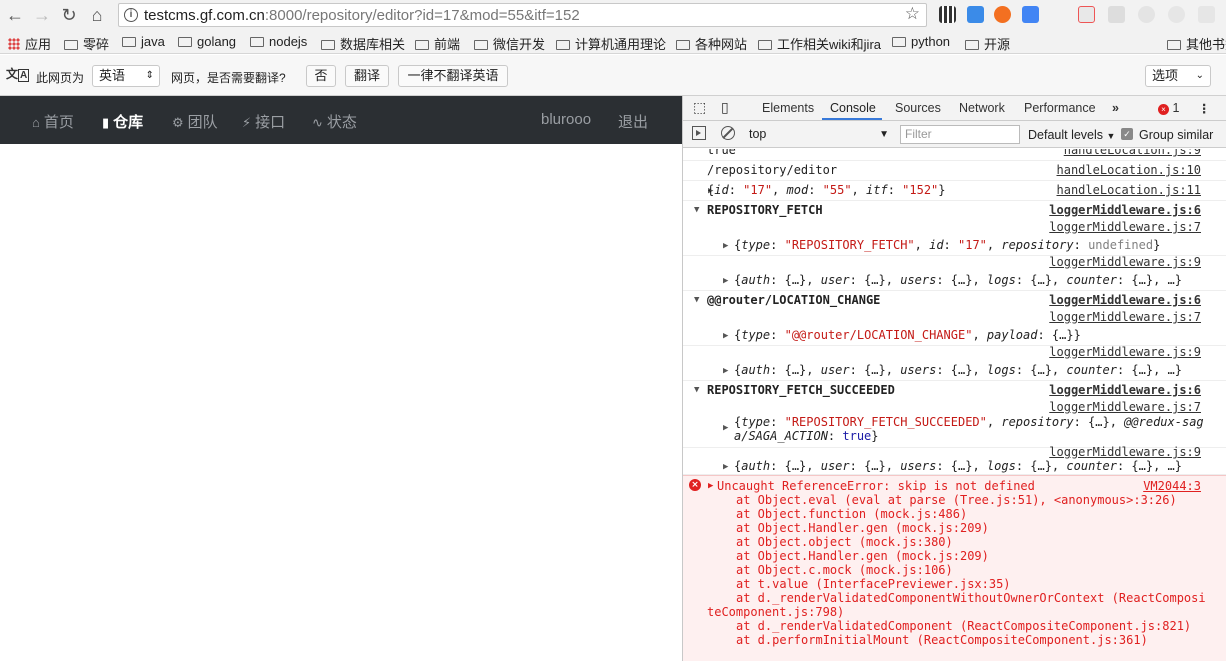 Image resolution: width=1226 pixels, height=661 pixels. Describe the element at coordinates (1196, 43) in the screenshot. I see `bookmark-folder: 其他书签` at that location.